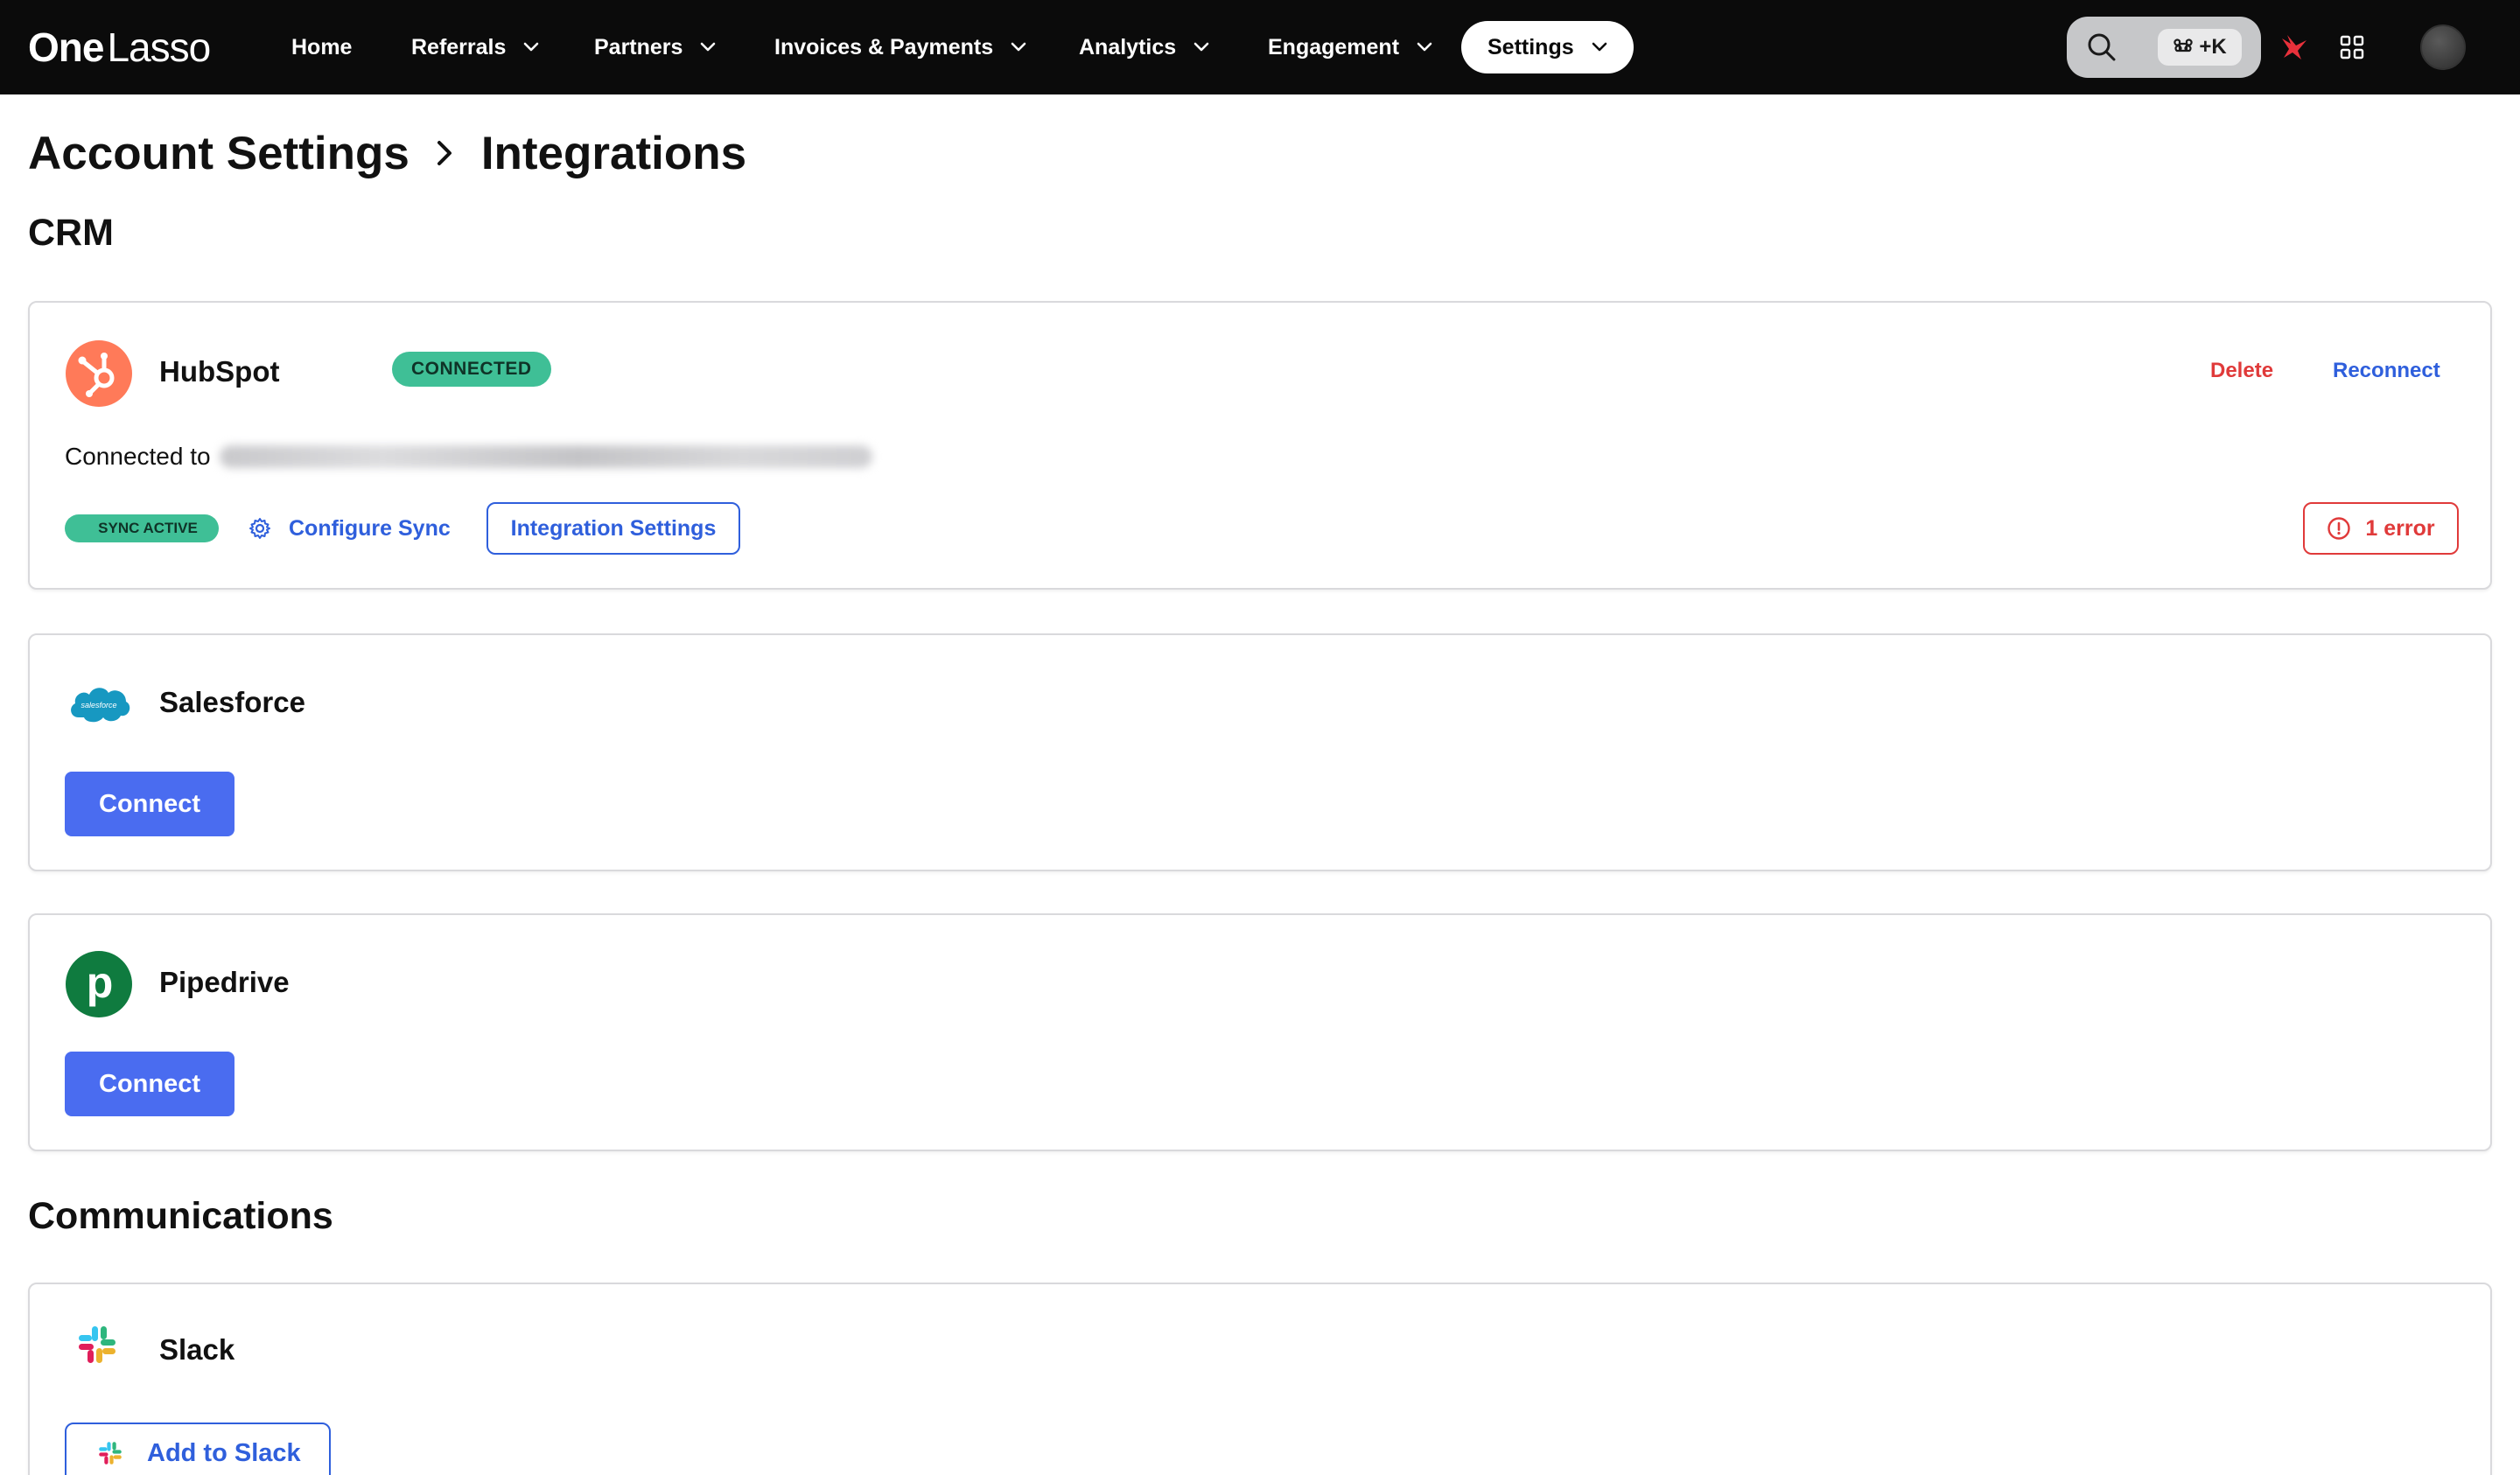  I want to click on pipedrive-logo-icon: p, so click(99, 984).